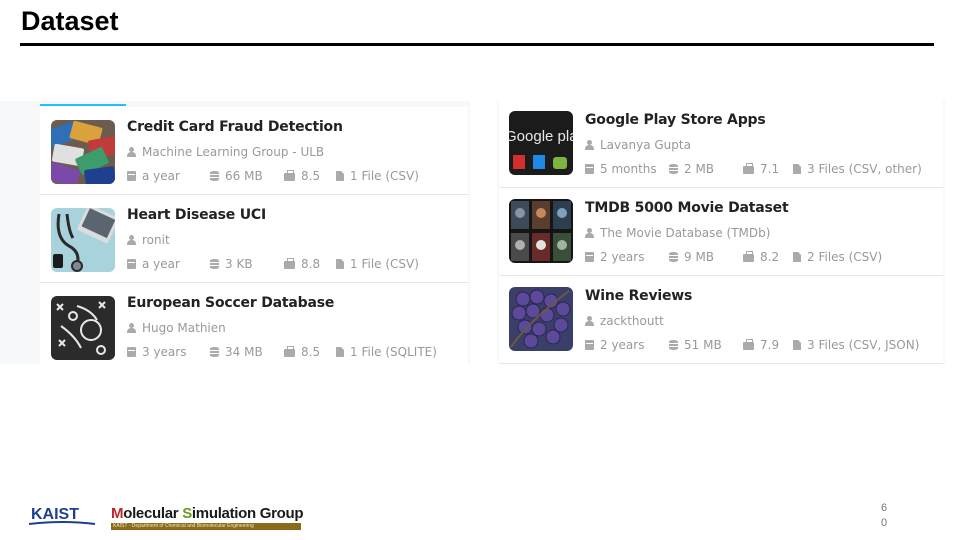  Describe the element at coordinates (282, 352) in the screenshot. I see `stats-row: 3 years 34 MB 8.5 1 File (SQLITE)` at that location.